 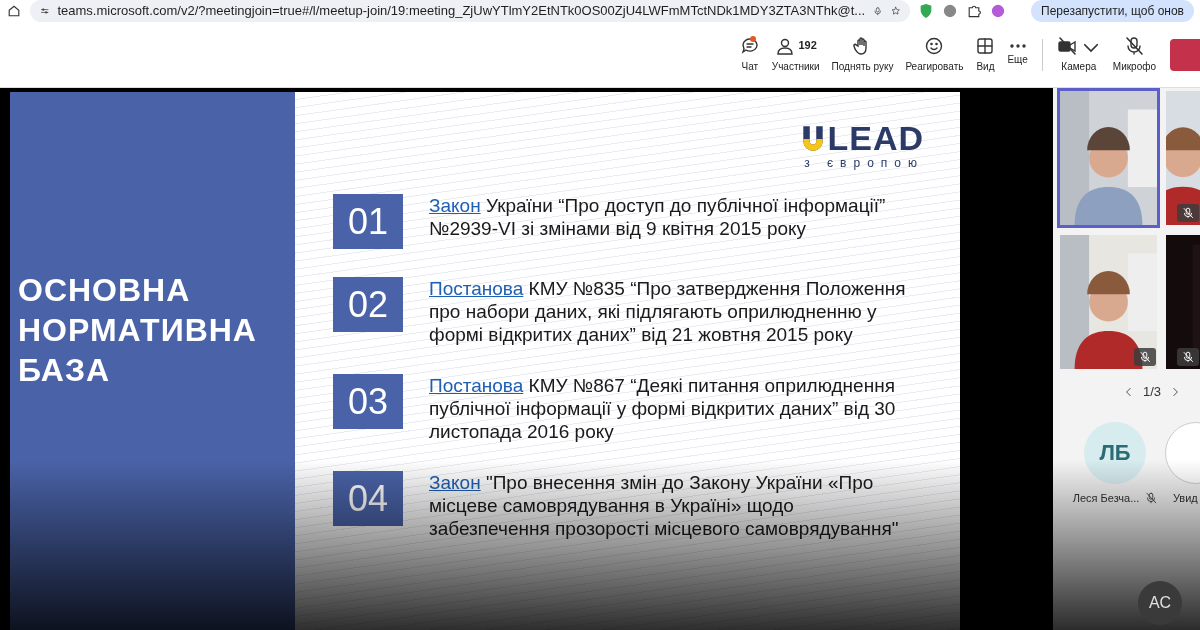 What do you see at coordinates (974, 11) in the screenshot?
I see `puzzle-icon` at bounding box center [974, 11].